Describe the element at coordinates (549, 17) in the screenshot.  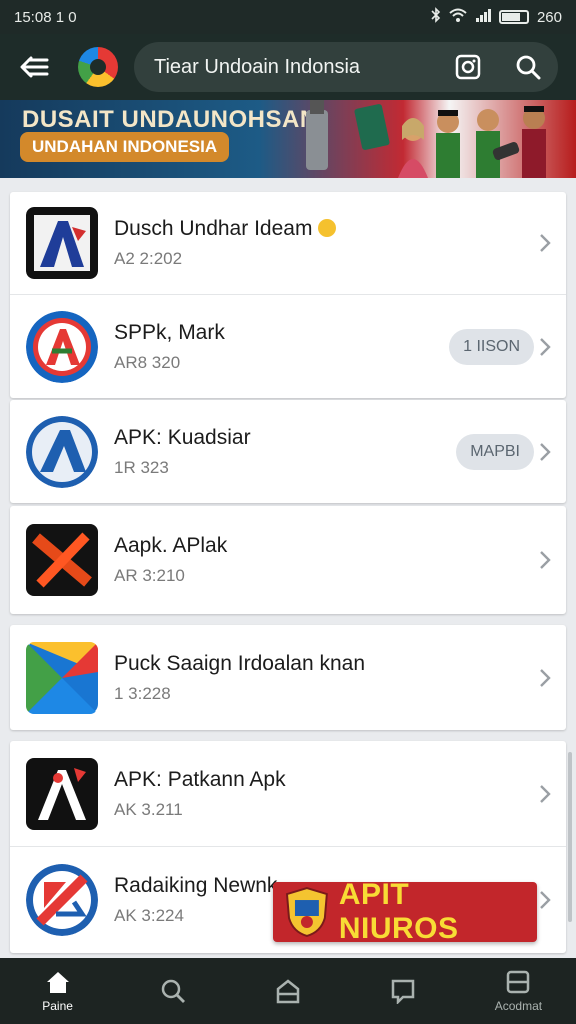
I see `battery-level: 260` at that location.